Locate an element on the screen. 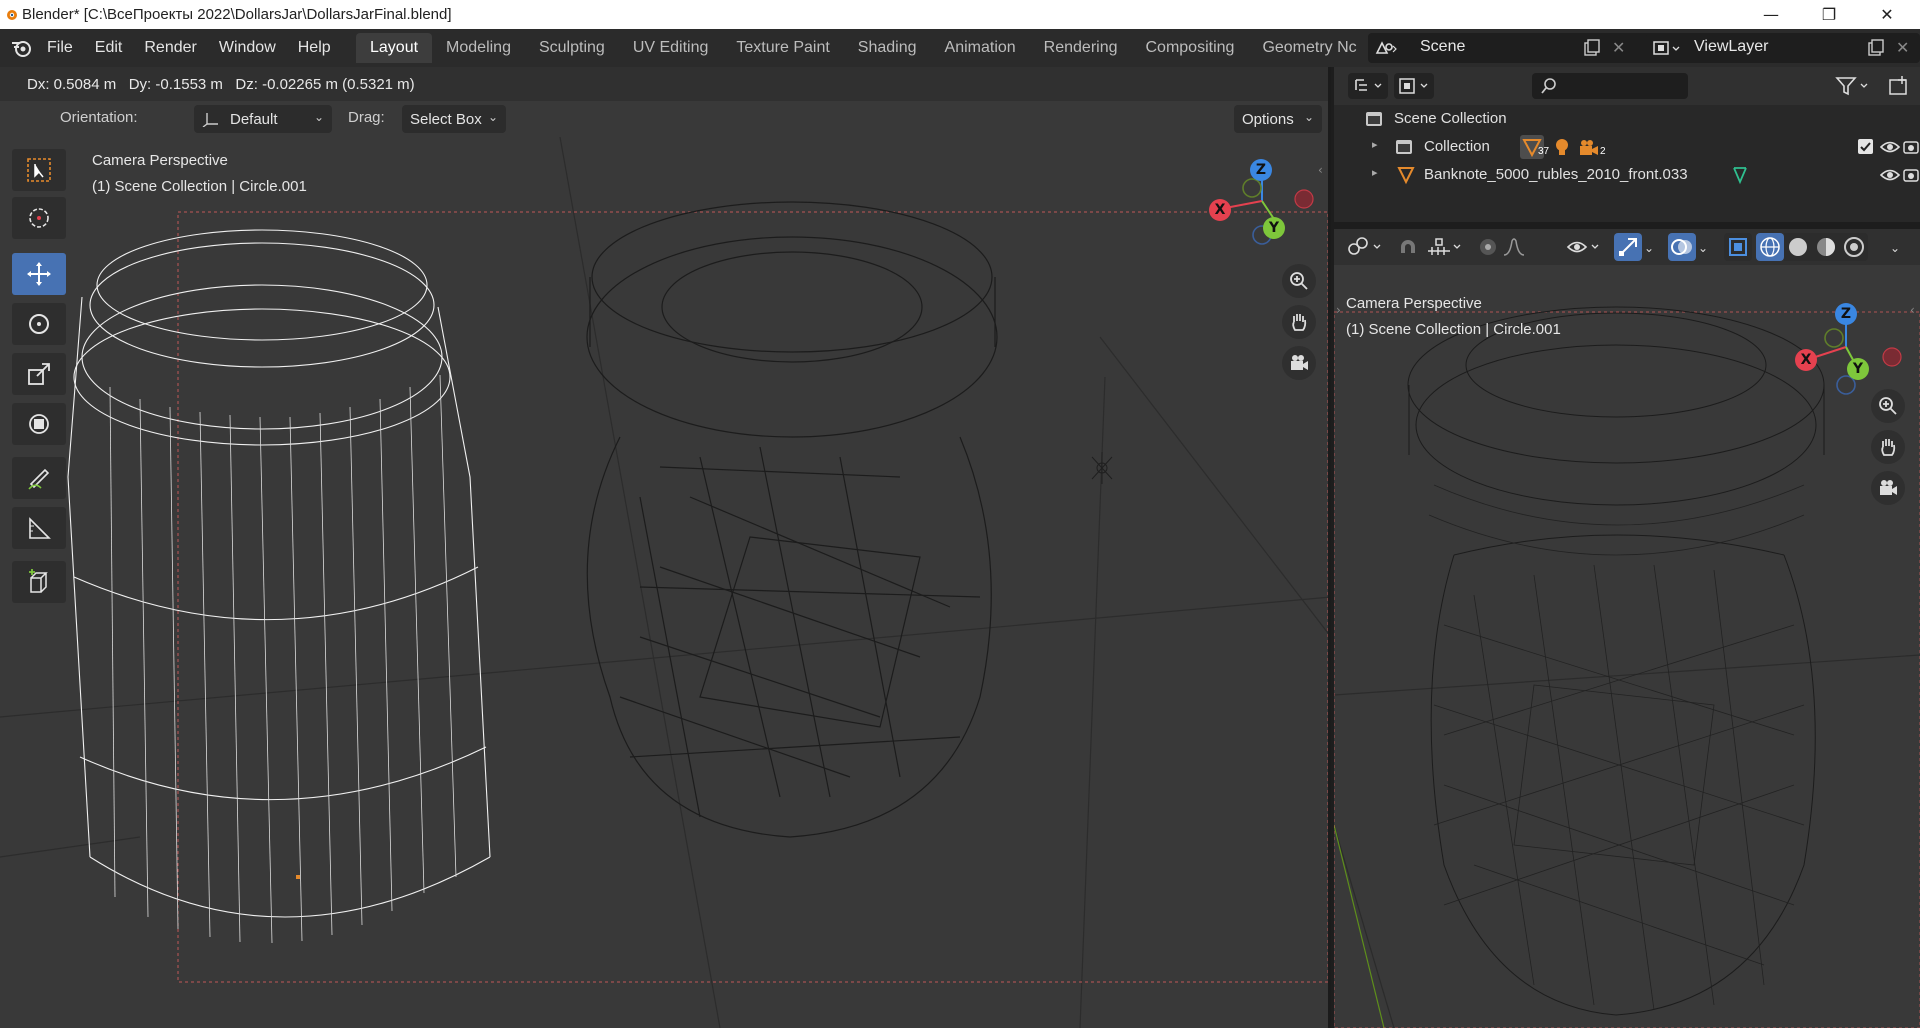 Image resolution: width=1920 pixels, height=1028 pixels. tab-modeling: Modeling is located at coordinates (478, 48).